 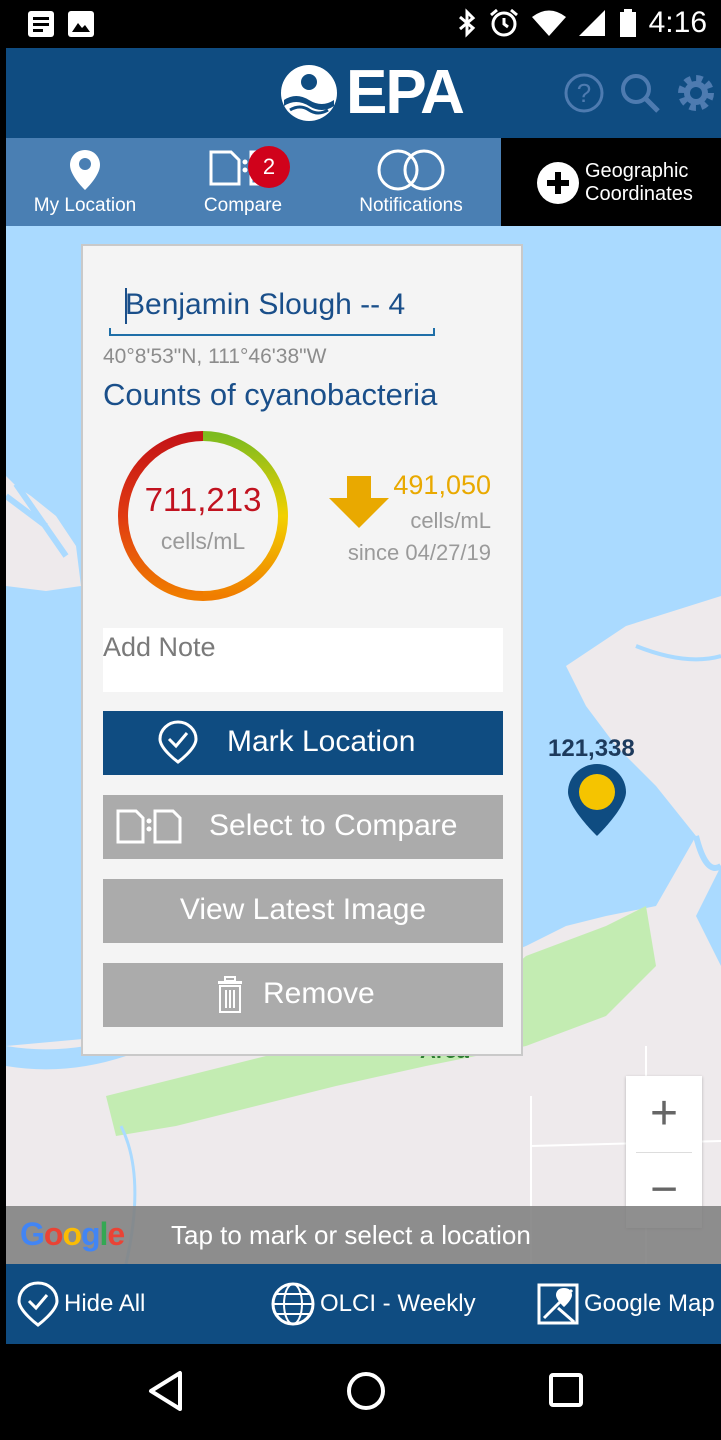 What do you see at coordinates (450, 520) in the screenshot?
I see `change-unit: cells/mL` at bounding box center [450, 520].